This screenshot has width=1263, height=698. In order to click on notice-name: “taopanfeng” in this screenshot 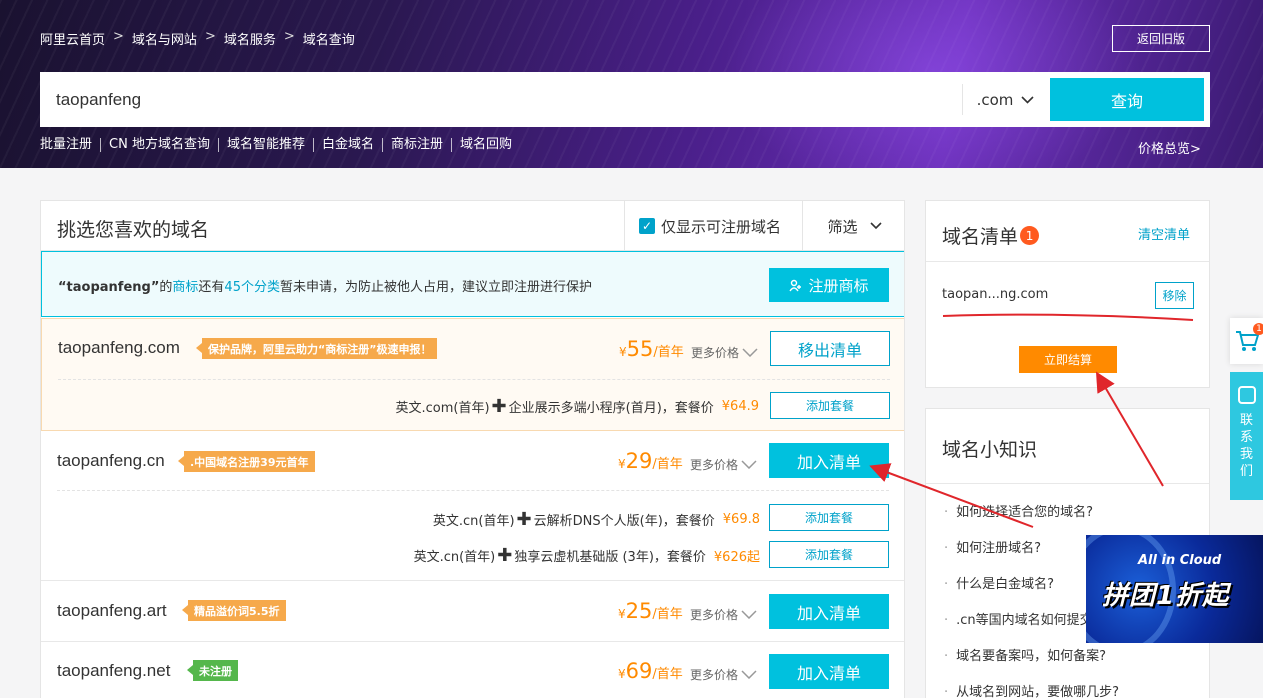, I will do `click(109, 287)`.